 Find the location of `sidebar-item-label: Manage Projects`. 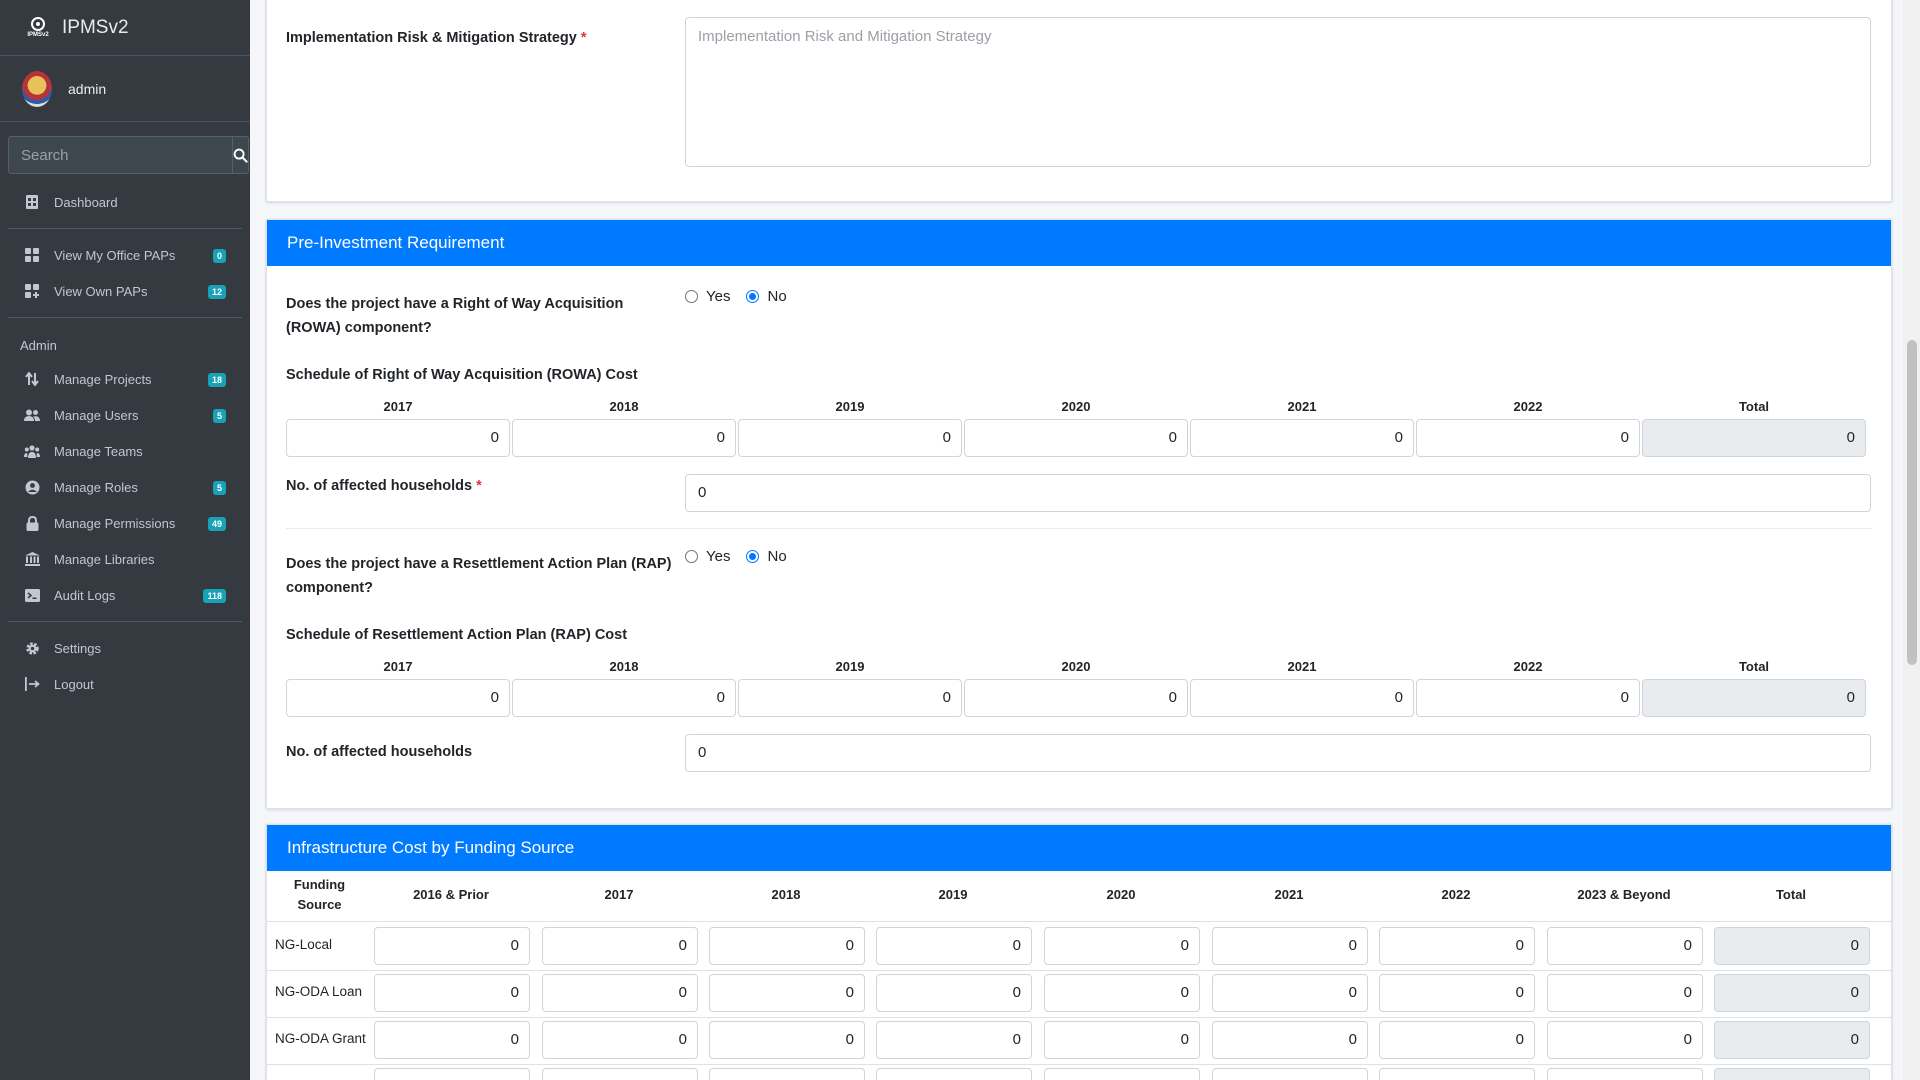

sidebar-item-label: Manage Projects is located at coordinates (103, 379).